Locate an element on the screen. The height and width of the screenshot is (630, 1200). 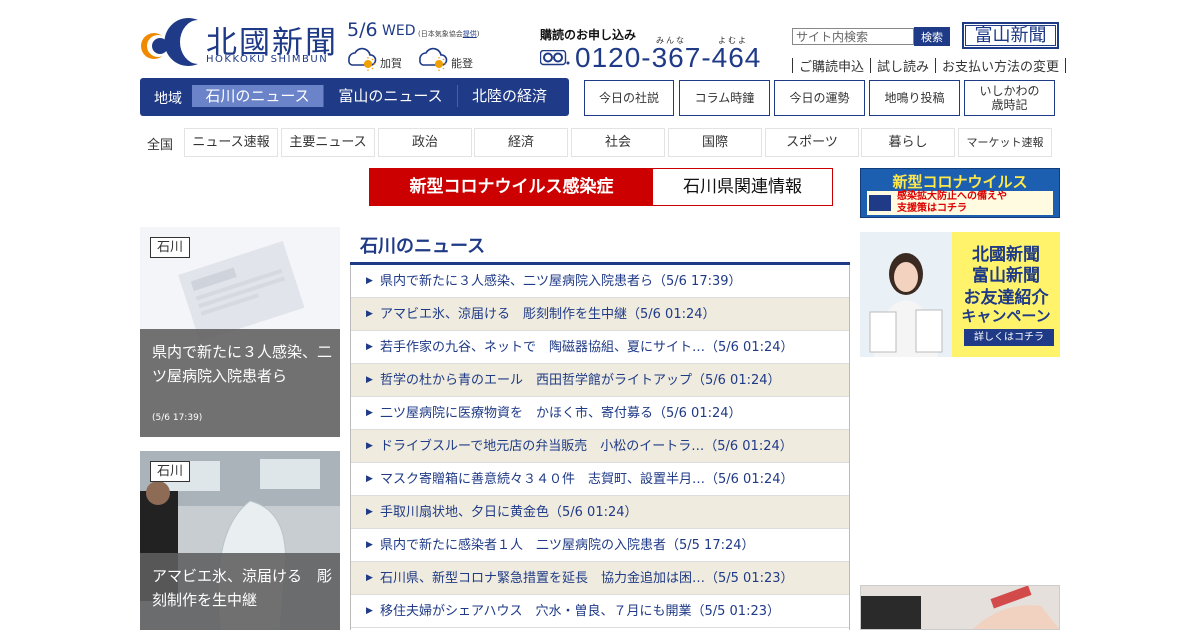
feature-card: 石川 アマビエ氷、涼届ける 彫刻制作を生中継 is located at coordinates (240, 540).